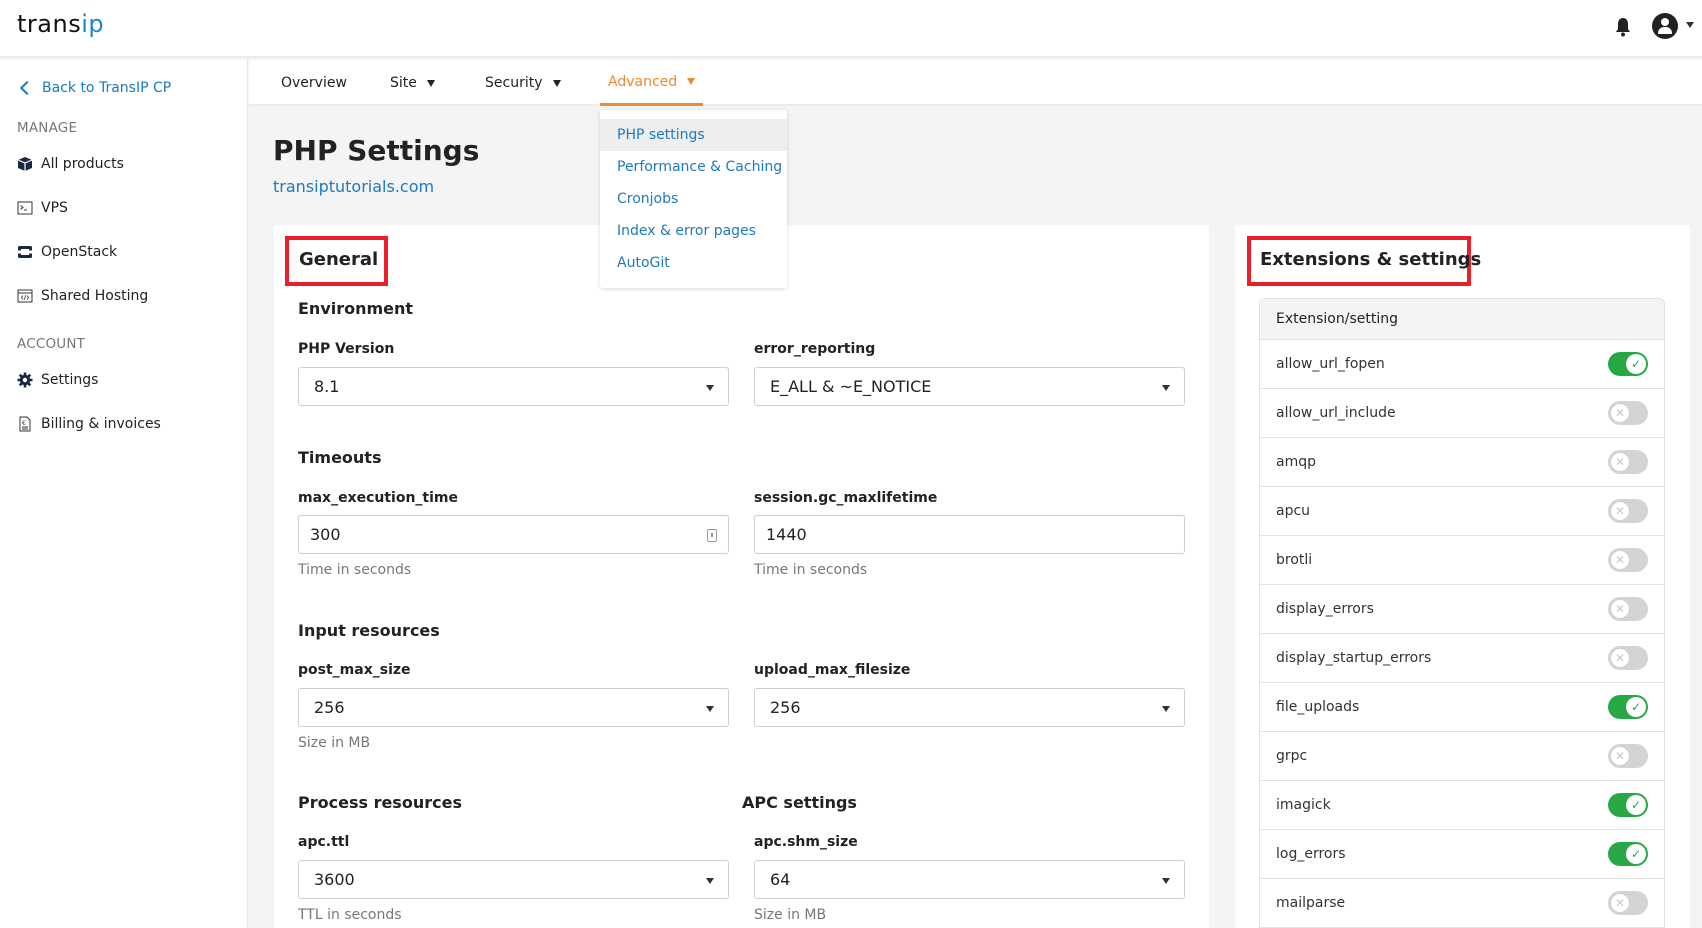 The height and width of the screenshot is (928, 1702). What do you see at coordinates (1462, 511) in the screenshot?
I see `table-row: apcu ✕` at bounding box center [1462, 511].